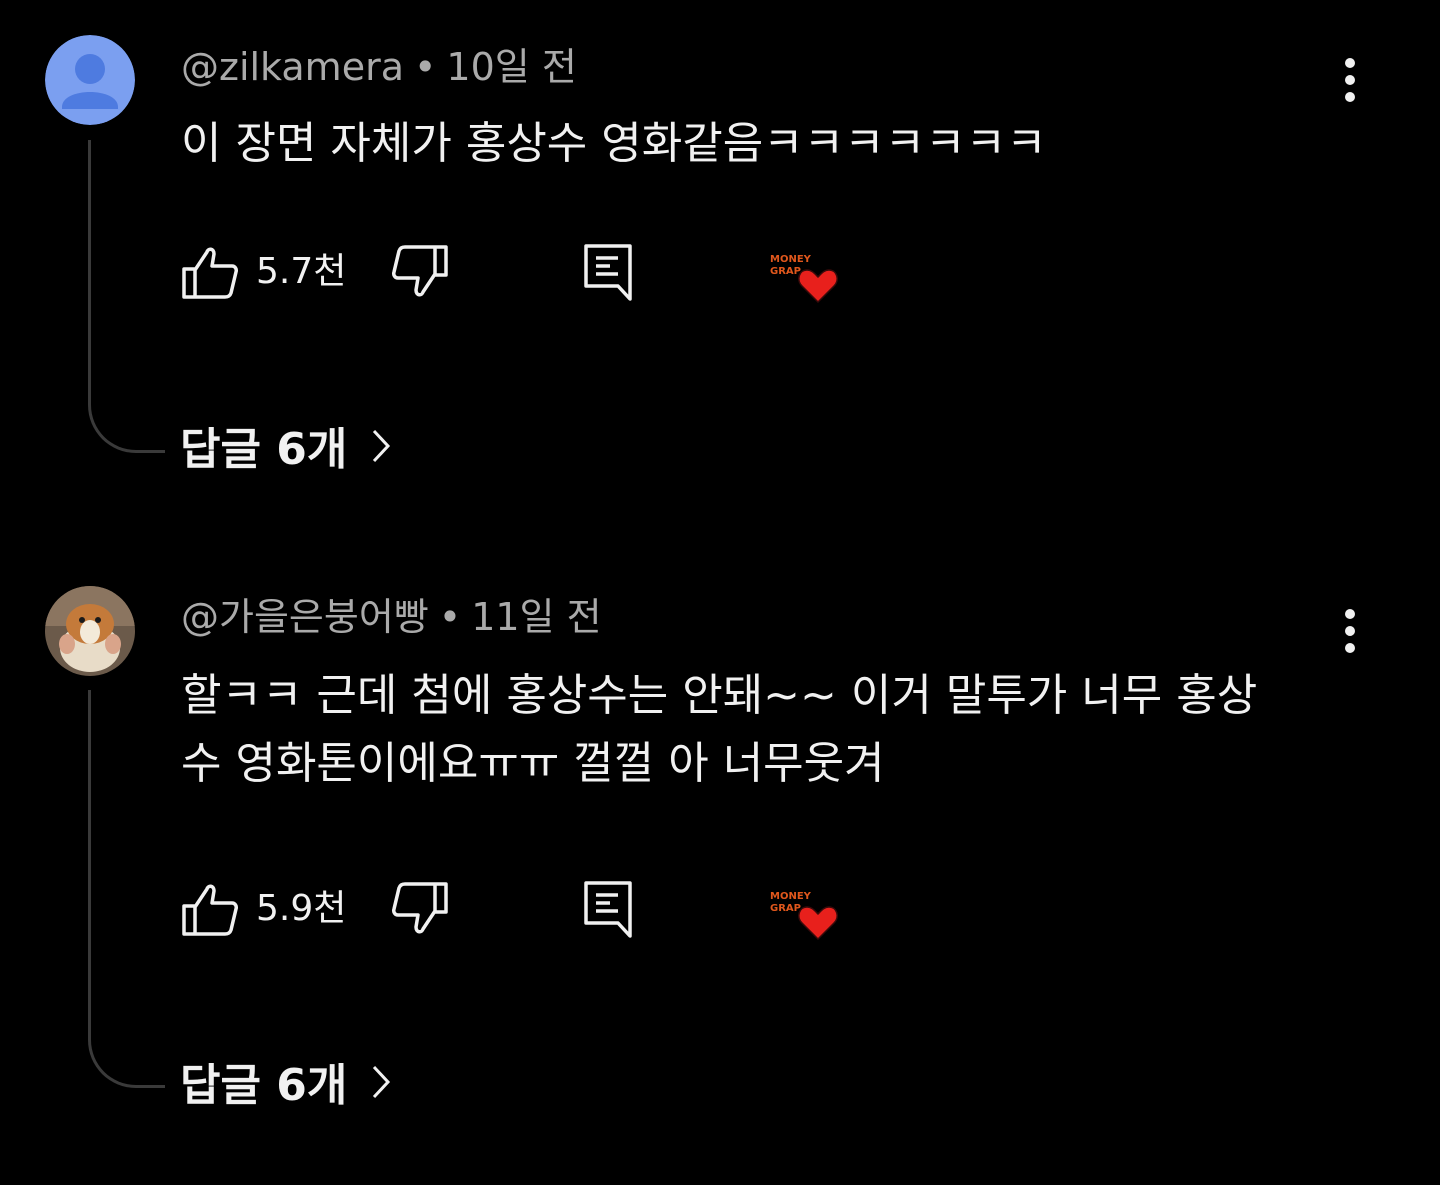 Image resolution: width=1440 pixels, height=1185 pixels. Describe the element at coordinates (301, 908) in the screenshot. I see `like-count: 5.9천` at that location.